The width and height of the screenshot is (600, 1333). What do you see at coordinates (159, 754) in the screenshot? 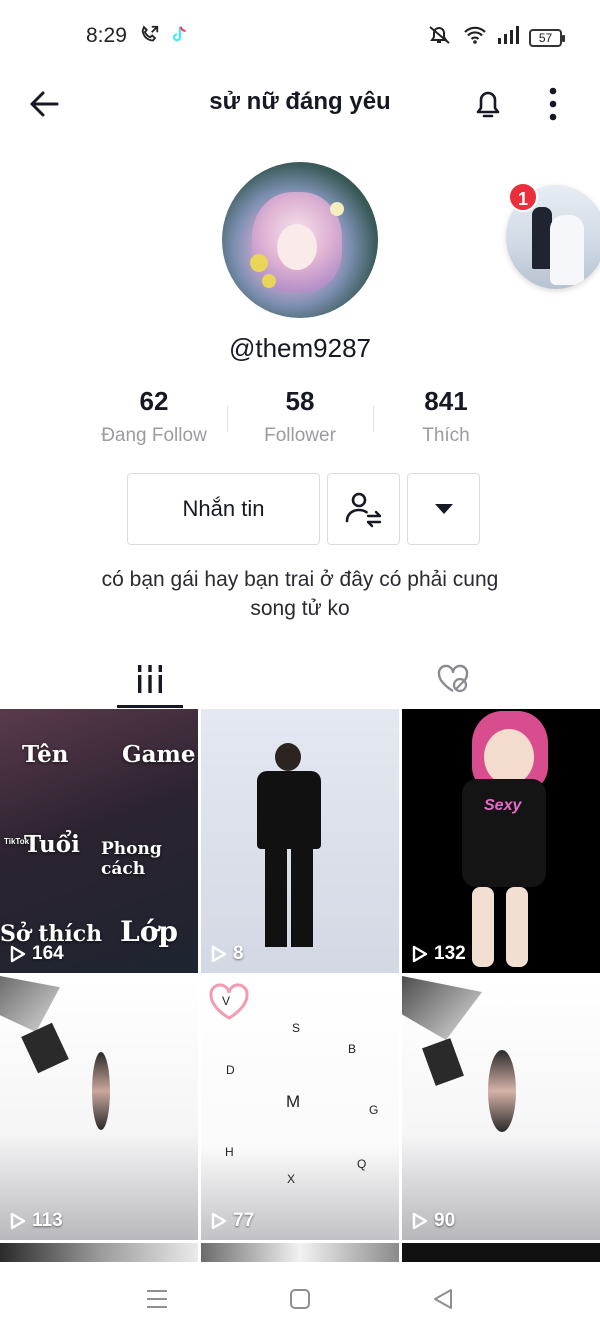
I see `overlay-label: Game` at bounding box center [159, 754].